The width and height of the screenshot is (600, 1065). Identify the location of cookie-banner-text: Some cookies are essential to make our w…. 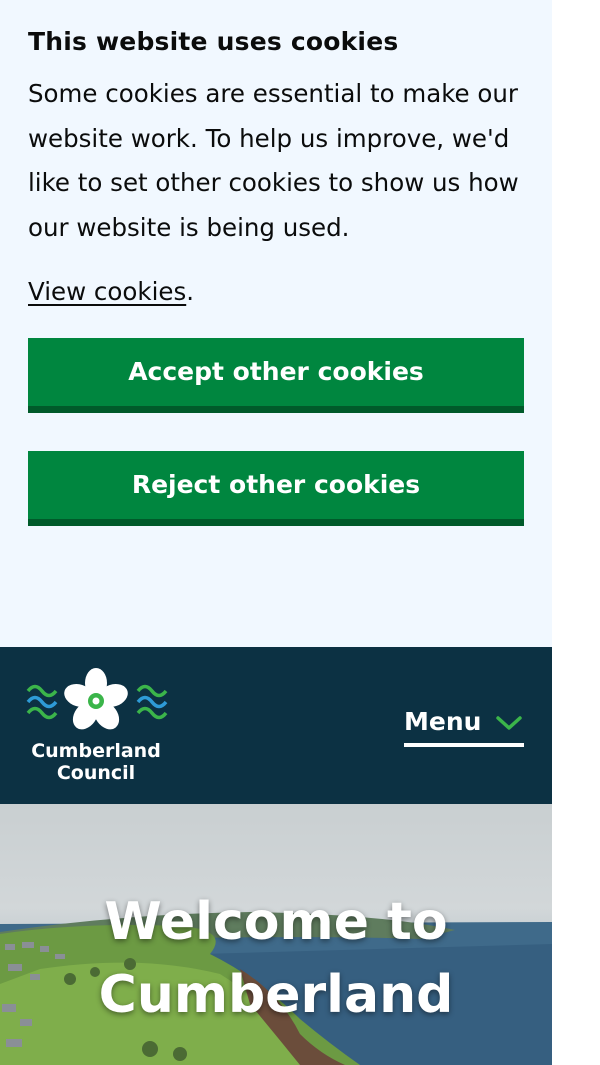
(273, 160).